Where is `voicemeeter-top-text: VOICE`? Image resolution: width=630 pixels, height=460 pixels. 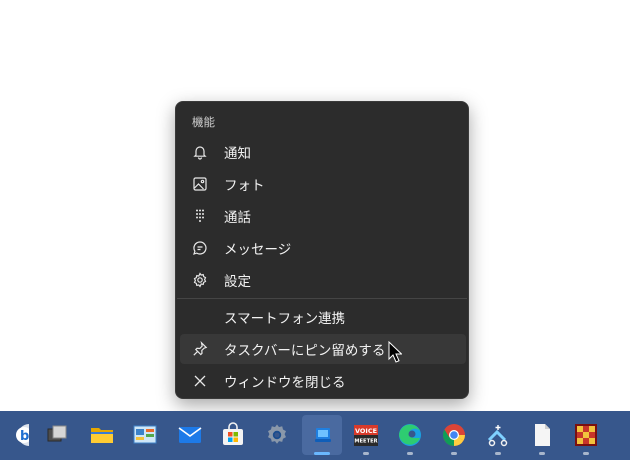 voicemeeter-top-text: VOICE is located at coordinates (366, 431).